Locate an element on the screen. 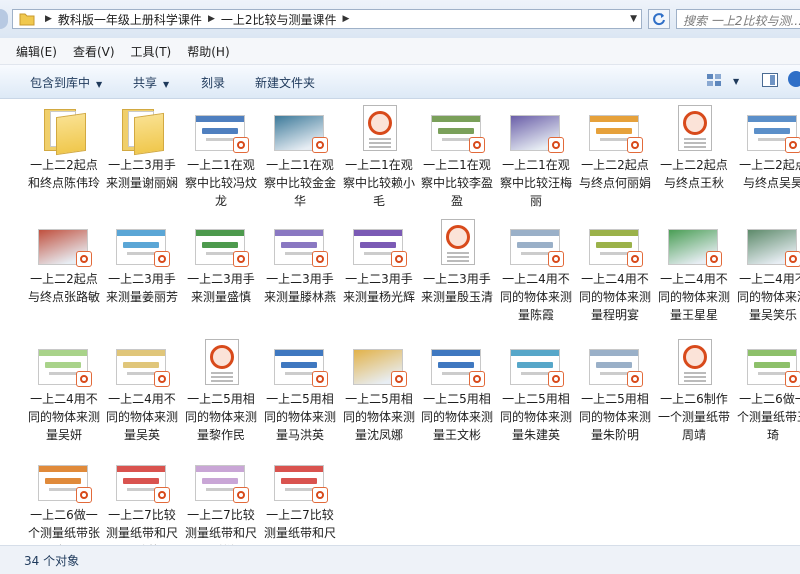  file-name: 一上二1在观察中比较冯炆龙 is located at coordinates (220, 183).